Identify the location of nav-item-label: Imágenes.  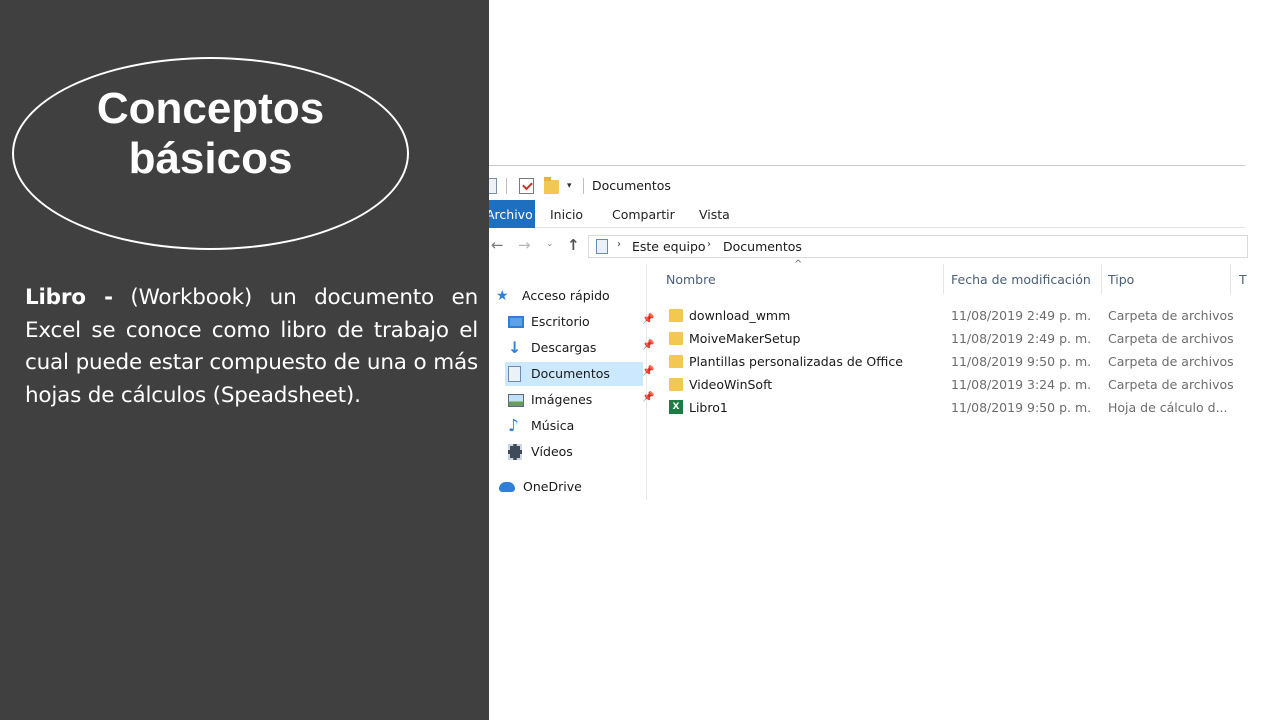
(562, 399).